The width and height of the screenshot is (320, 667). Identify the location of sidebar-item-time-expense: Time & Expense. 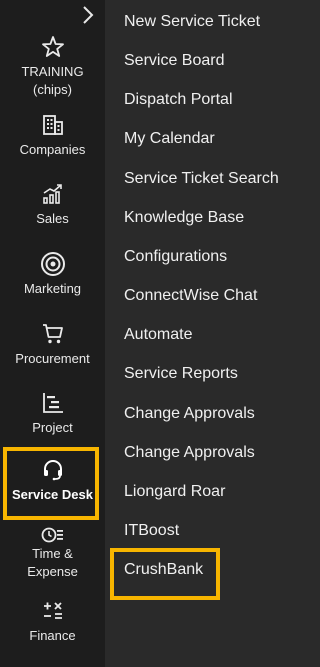
(52, 553).